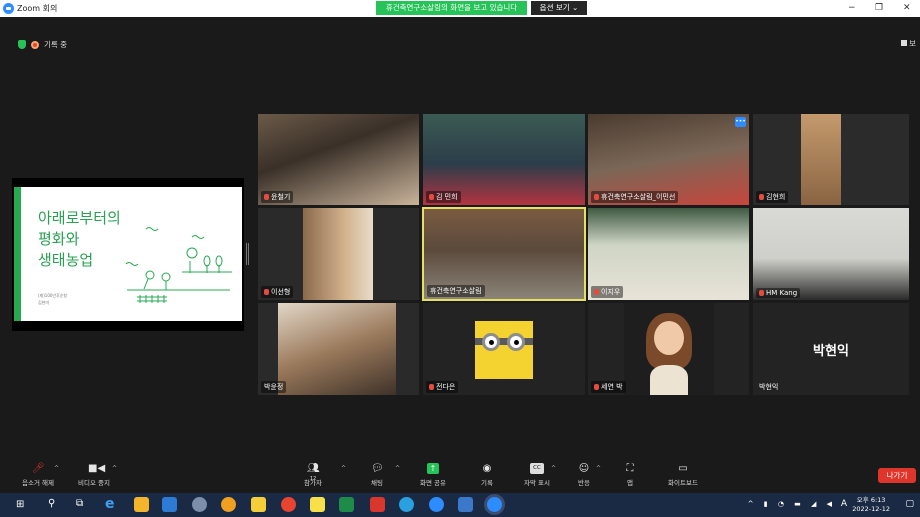 The height and width of the screenshot is (517, 920). Describe the element at coordinates (909, 504) in the screenshot. I see `notification-icon: ▢` at that location.